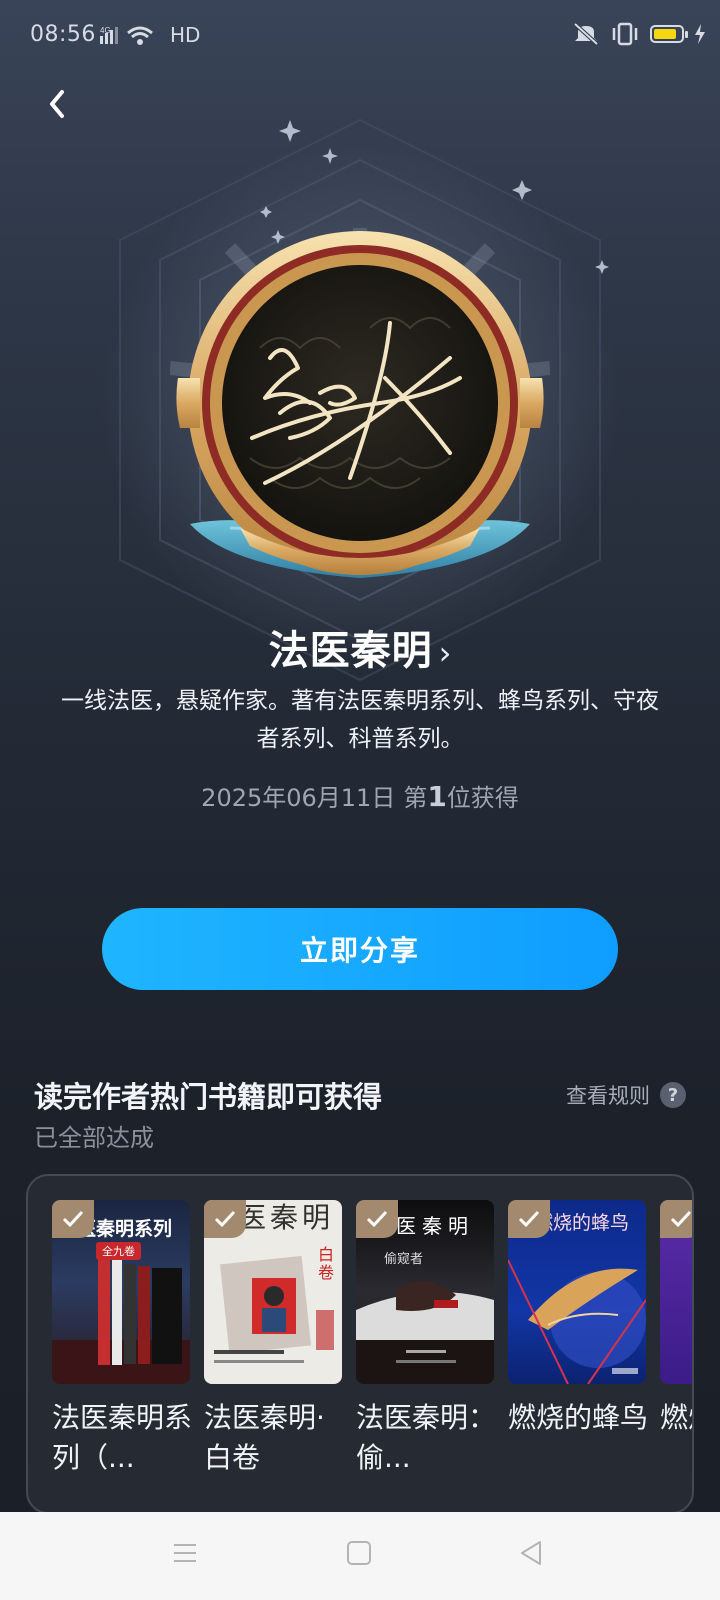 This screenshot has width=720, height=1600. I want to click on network-label: HD, so click(185, 35).